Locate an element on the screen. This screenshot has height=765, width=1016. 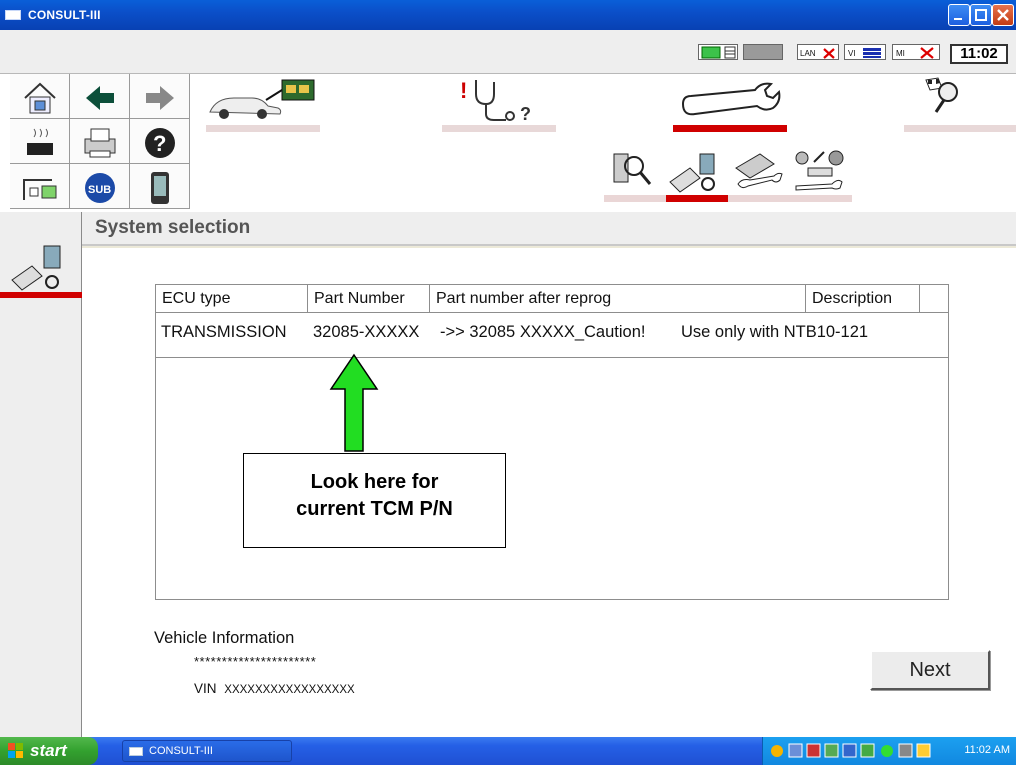
minimize-button is located at coordinates (959, 15).